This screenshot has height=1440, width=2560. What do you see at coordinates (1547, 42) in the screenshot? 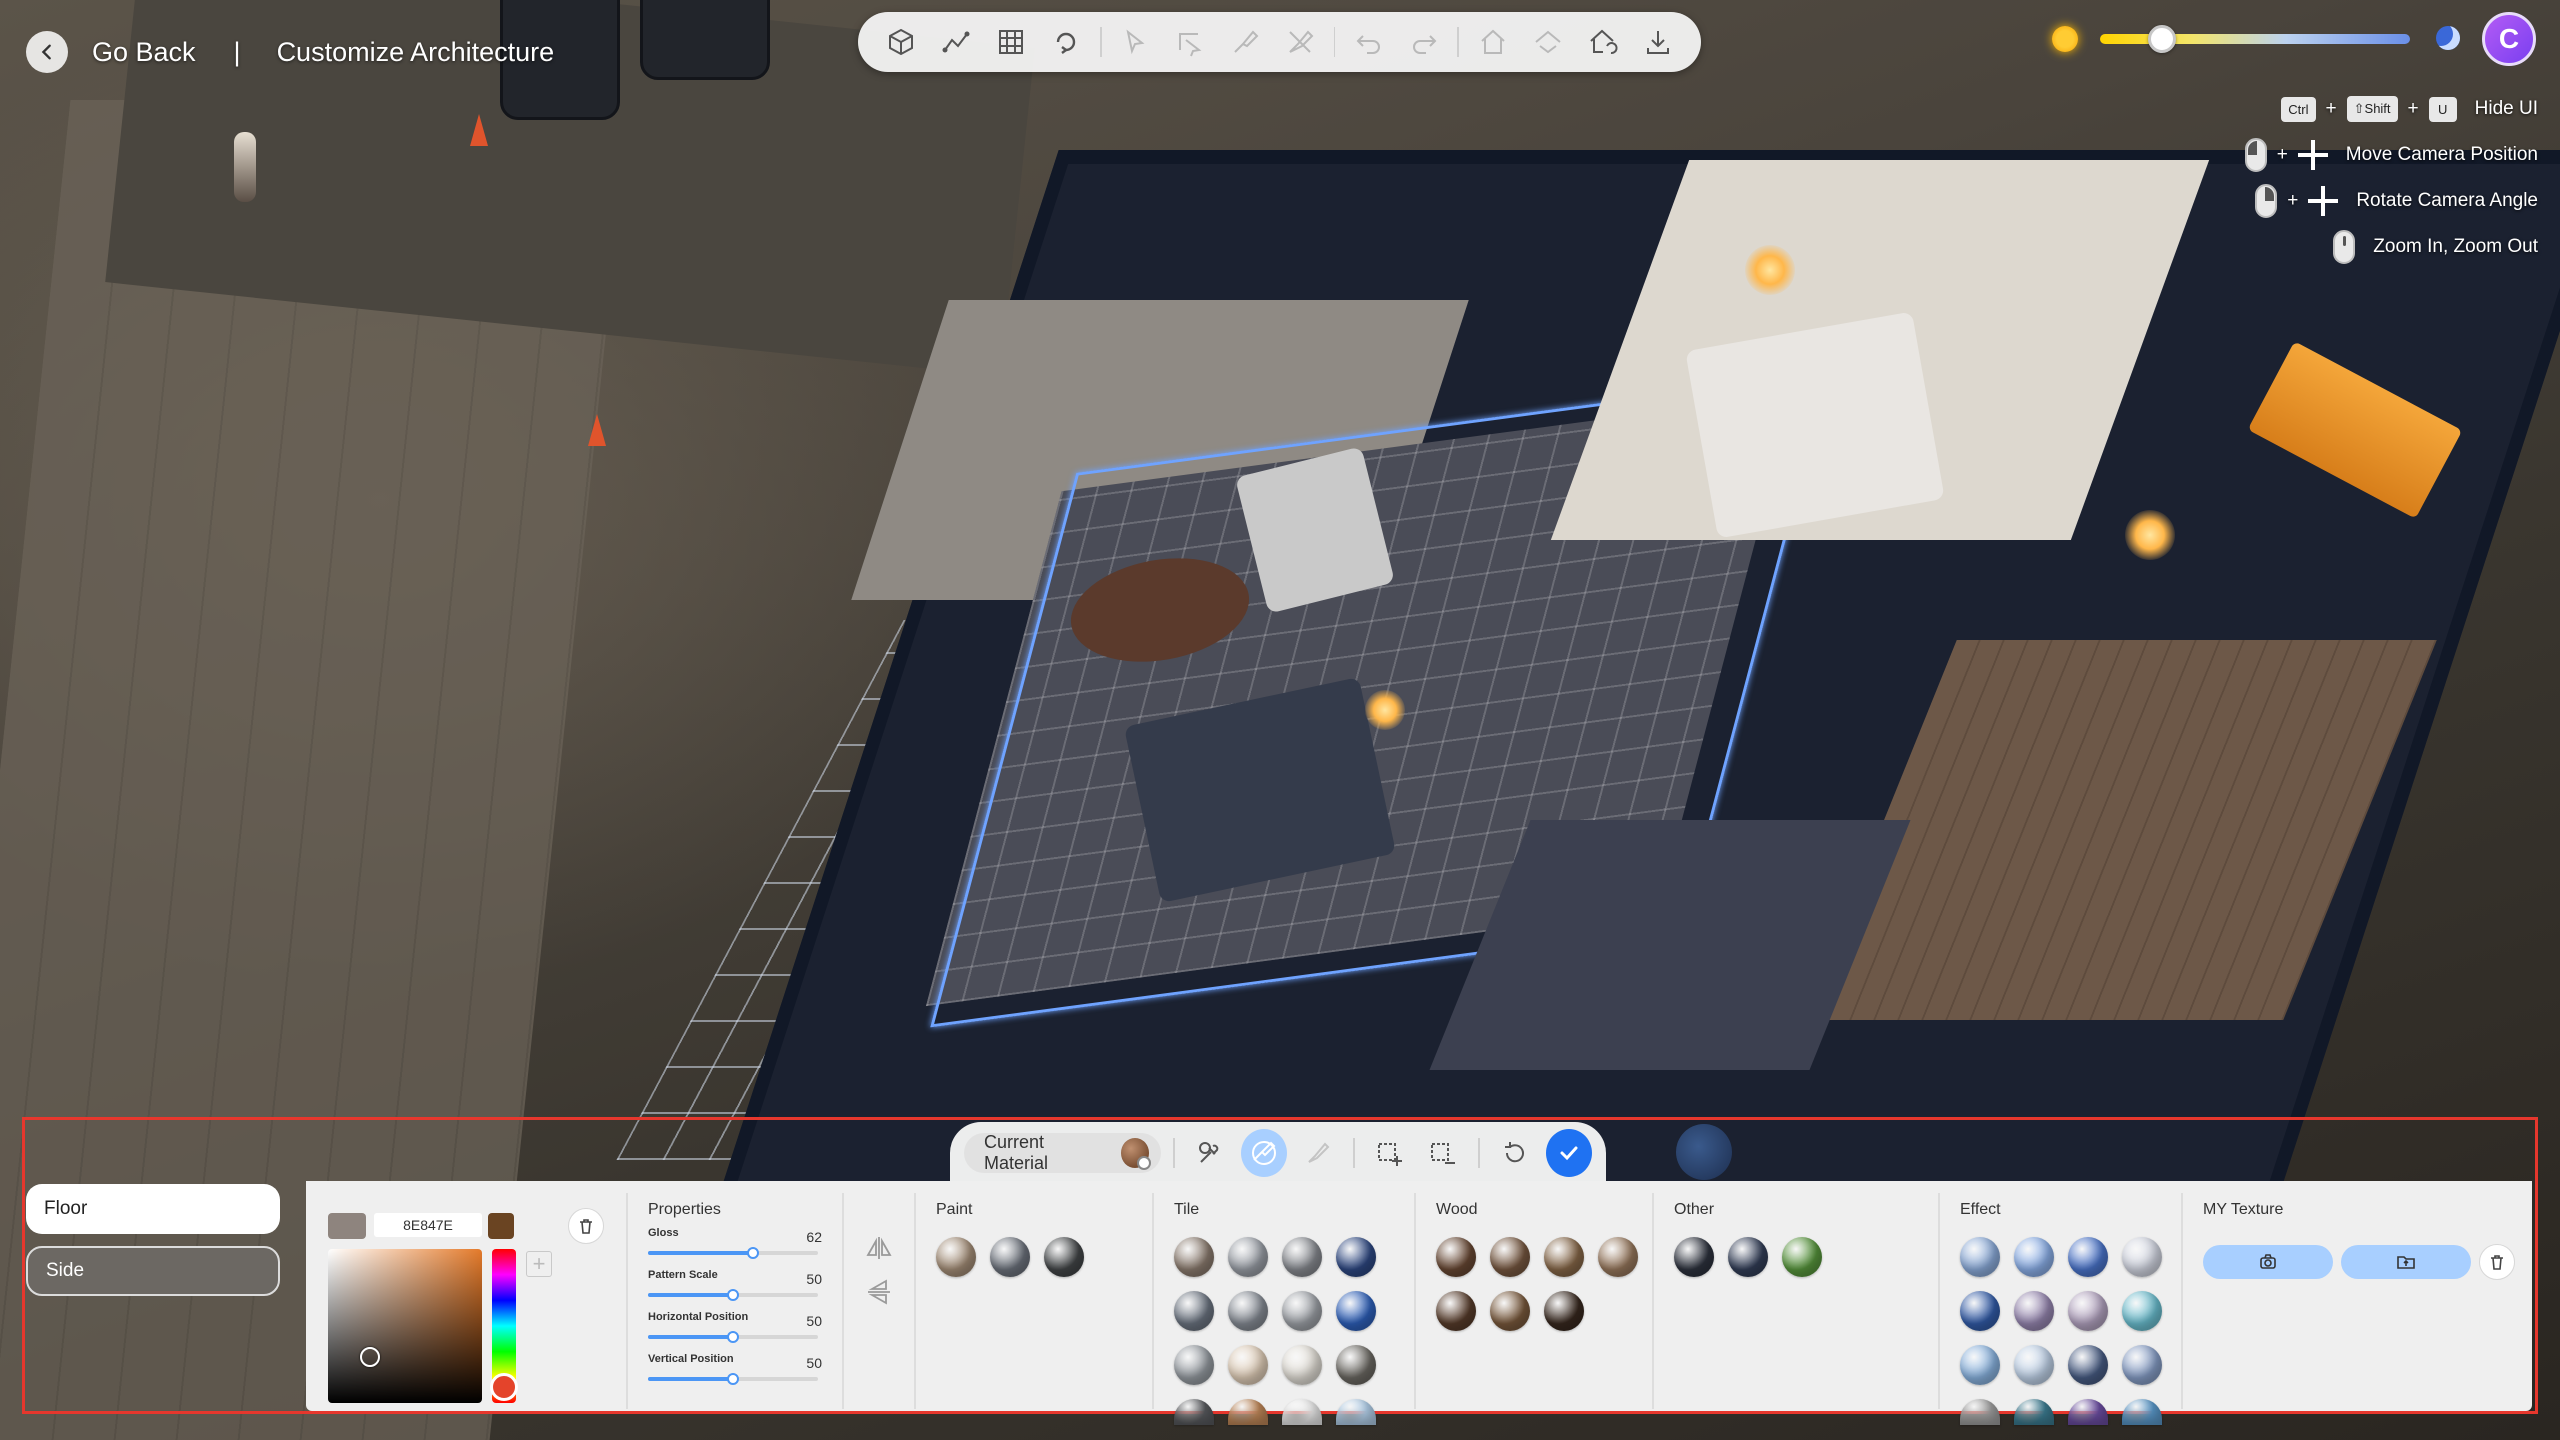
I see `house-level-button` at bounding box center [1547, 42].